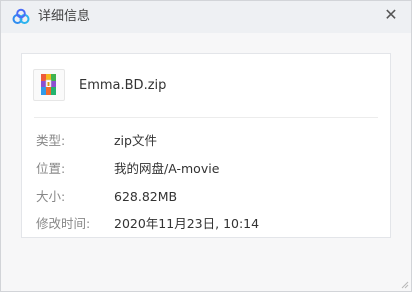 This screenshot has width=412, height=292. What do you see at coordinates (51, 196) in the screenshot?
I see `size-label: 大小:` at bounding box center [51, 196].